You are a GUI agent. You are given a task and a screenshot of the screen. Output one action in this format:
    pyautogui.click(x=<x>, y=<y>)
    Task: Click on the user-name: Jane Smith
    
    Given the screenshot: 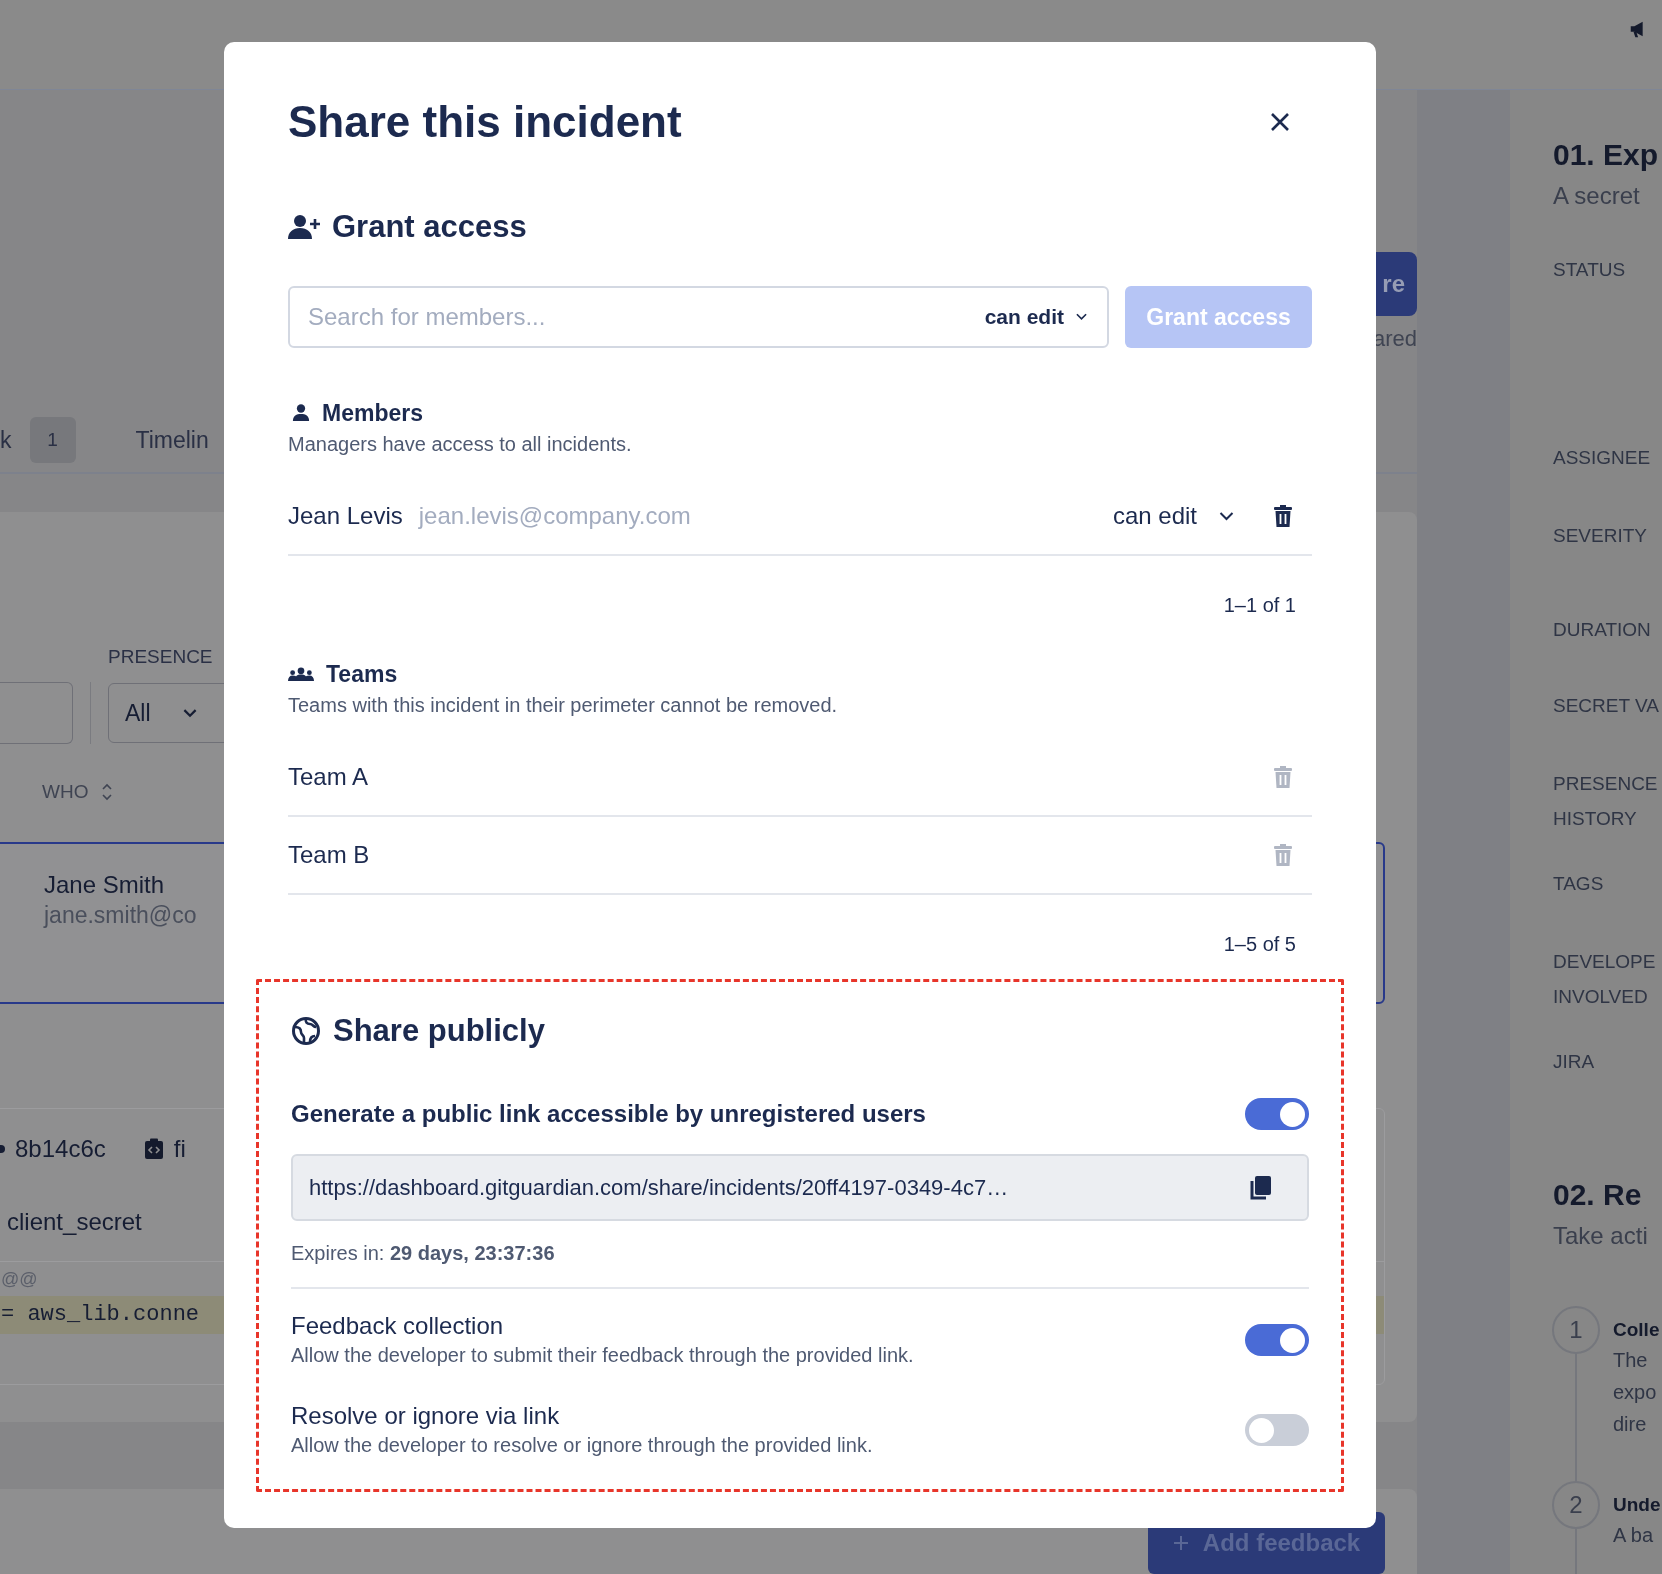 What is the action you would take?
    pyautogui.click(x=104, y=885)
    